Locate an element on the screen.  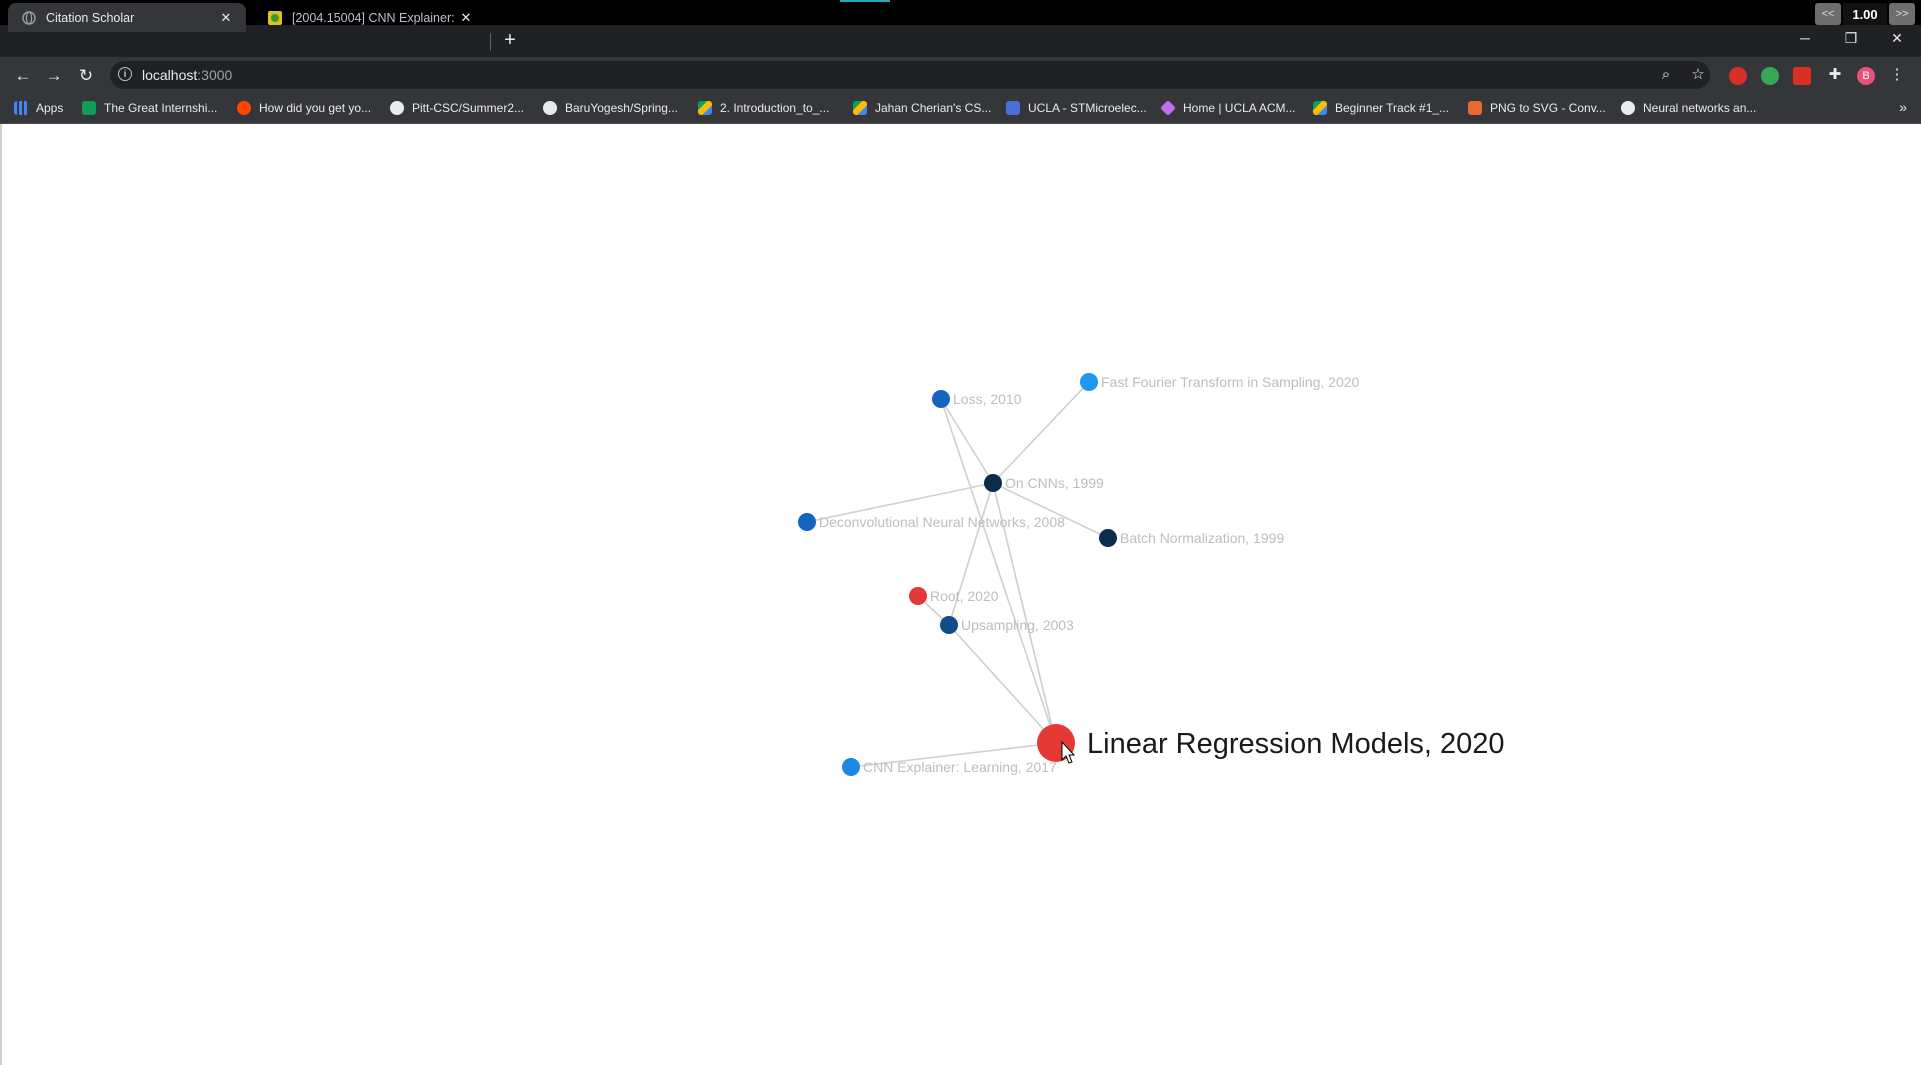
graph-node-root: Root, 2020 is located at coordinates (954, 596).